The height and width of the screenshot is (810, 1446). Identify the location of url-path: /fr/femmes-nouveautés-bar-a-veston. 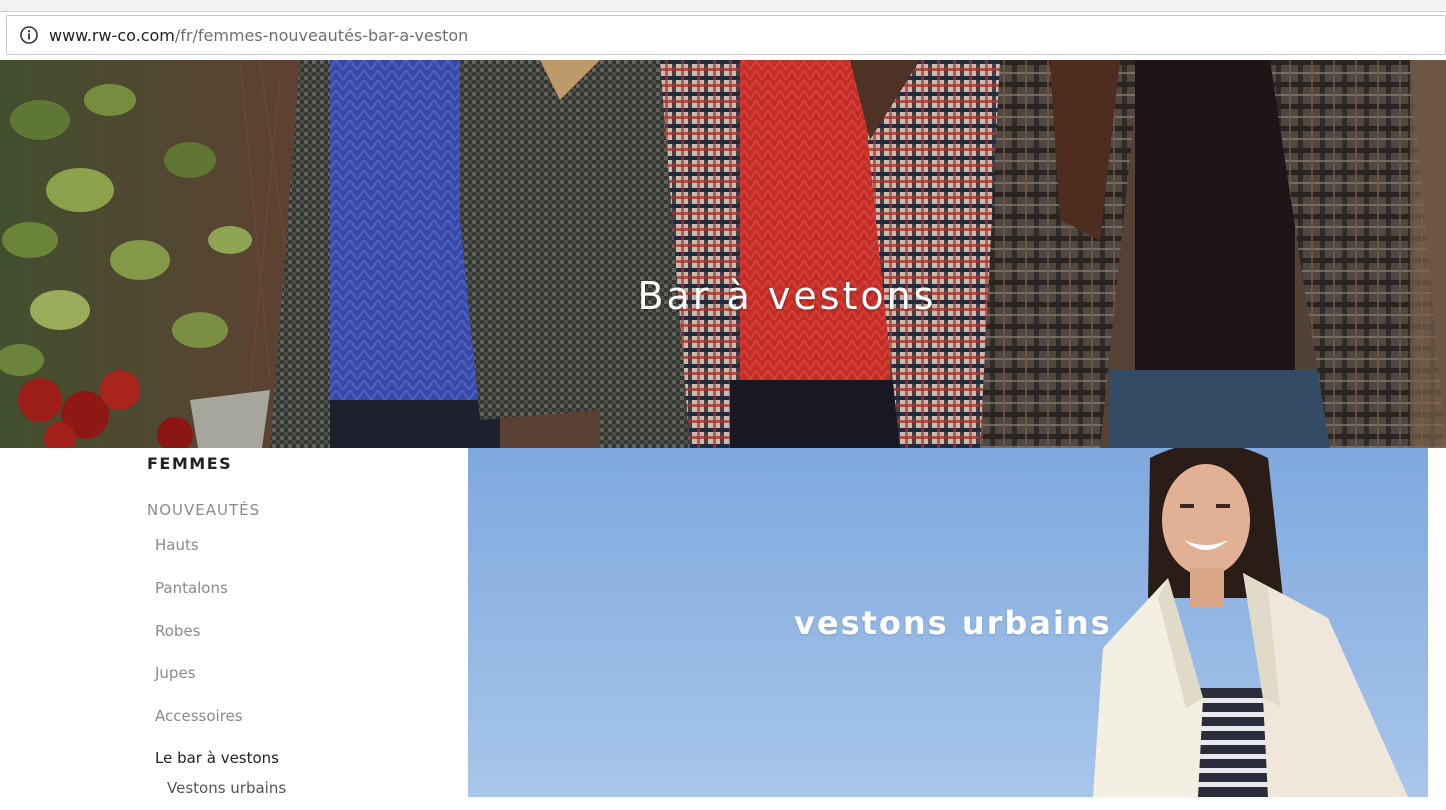
(321, 35).